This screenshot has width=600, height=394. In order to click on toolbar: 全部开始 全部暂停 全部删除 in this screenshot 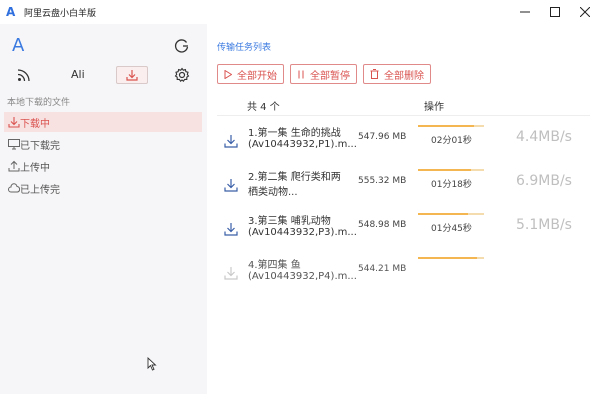, I will do `click(324, 74)`.